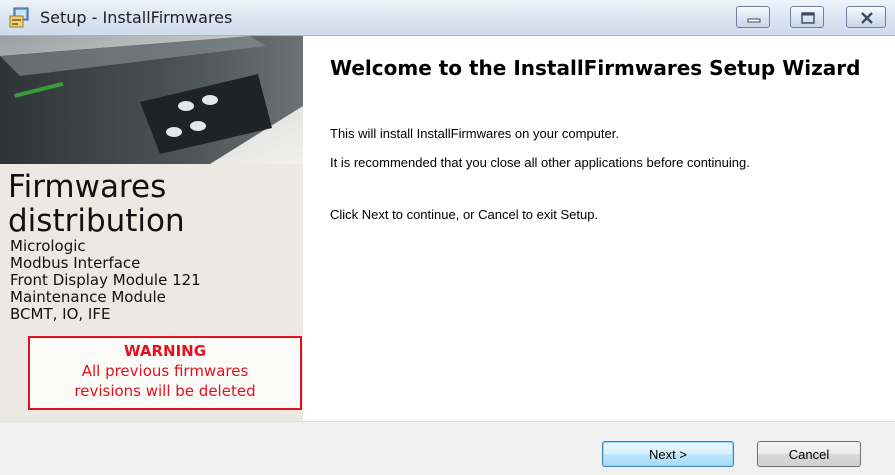 Image resolution: width=895 pixels, height=475 pixels. I want to click on banner-title-line2: distribution, so click(96, 221).